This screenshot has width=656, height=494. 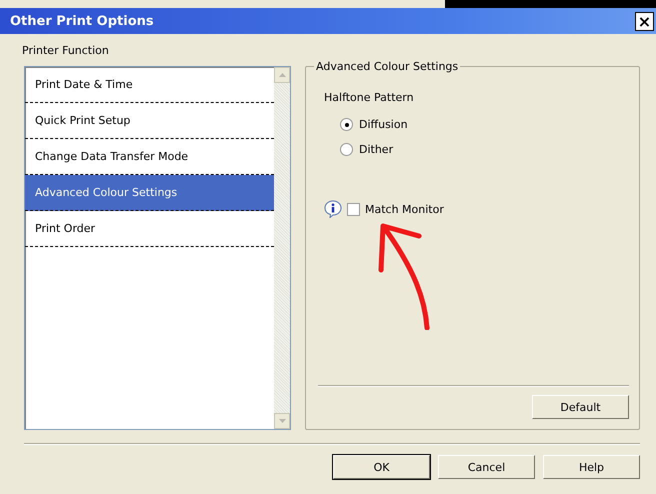 I want to click on dialog-button: Help, so click(x=591, y=467).